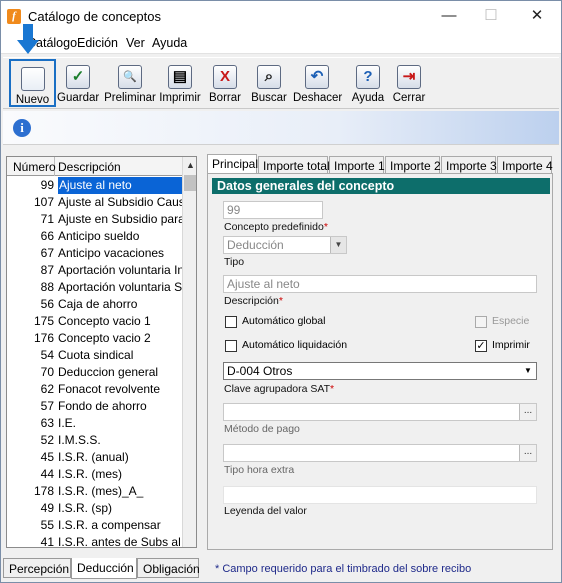 Image resolution: width=562 pixels, height=583 pixels. Describe the element at coordinates (94, 508) in the screenshot. I see `list-item: 49 I.S.R. (sp)` at that location.